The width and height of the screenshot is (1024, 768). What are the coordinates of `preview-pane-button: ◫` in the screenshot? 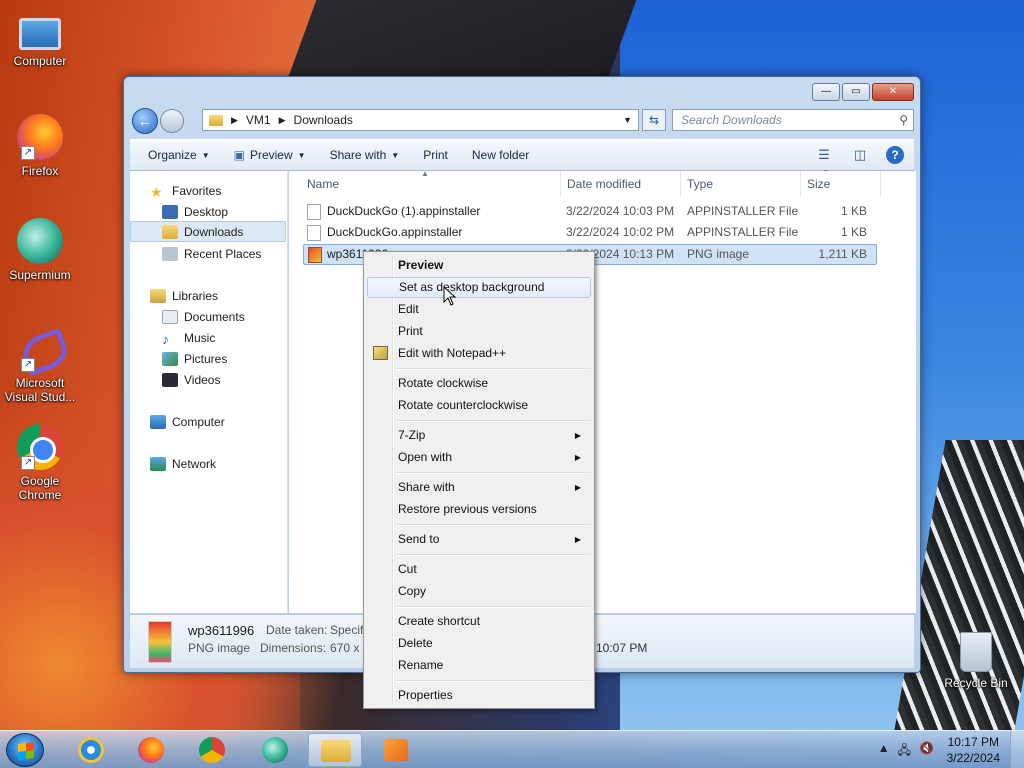 It's located at (860, 155).